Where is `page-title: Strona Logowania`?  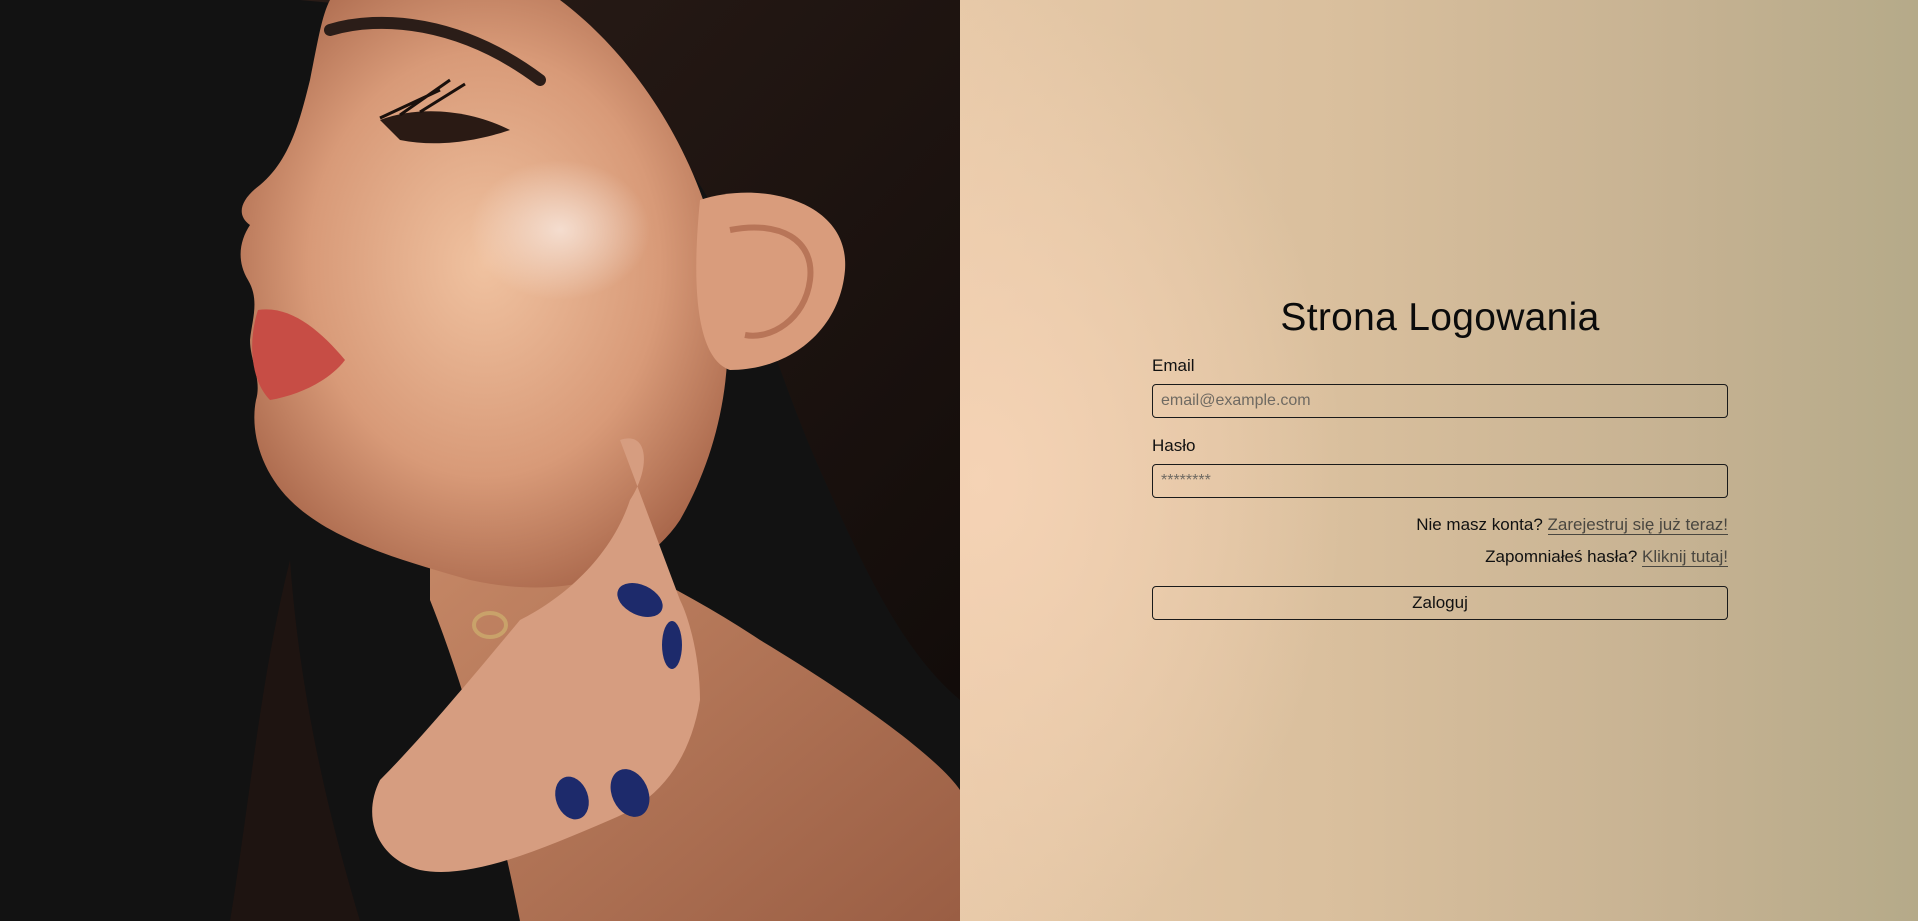 page-title: Strona Logowania is located at coordinates (1440, 317).